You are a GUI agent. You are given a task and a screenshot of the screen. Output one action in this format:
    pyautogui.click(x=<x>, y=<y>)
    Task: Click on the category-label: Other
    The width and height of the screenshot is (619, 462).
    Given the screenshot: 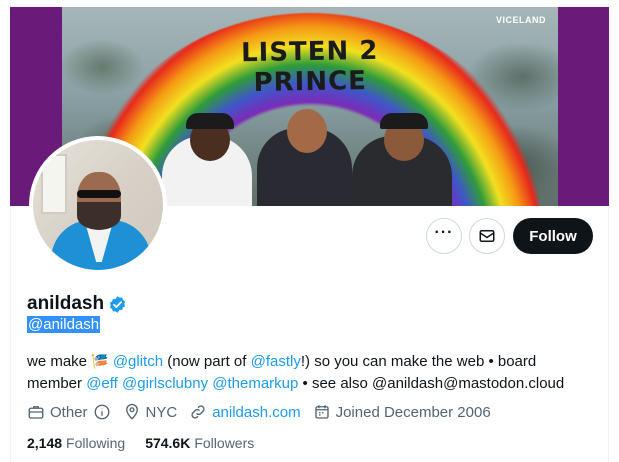 What is the action you would take?
    pyautogui.click(x=69, y=412)
    